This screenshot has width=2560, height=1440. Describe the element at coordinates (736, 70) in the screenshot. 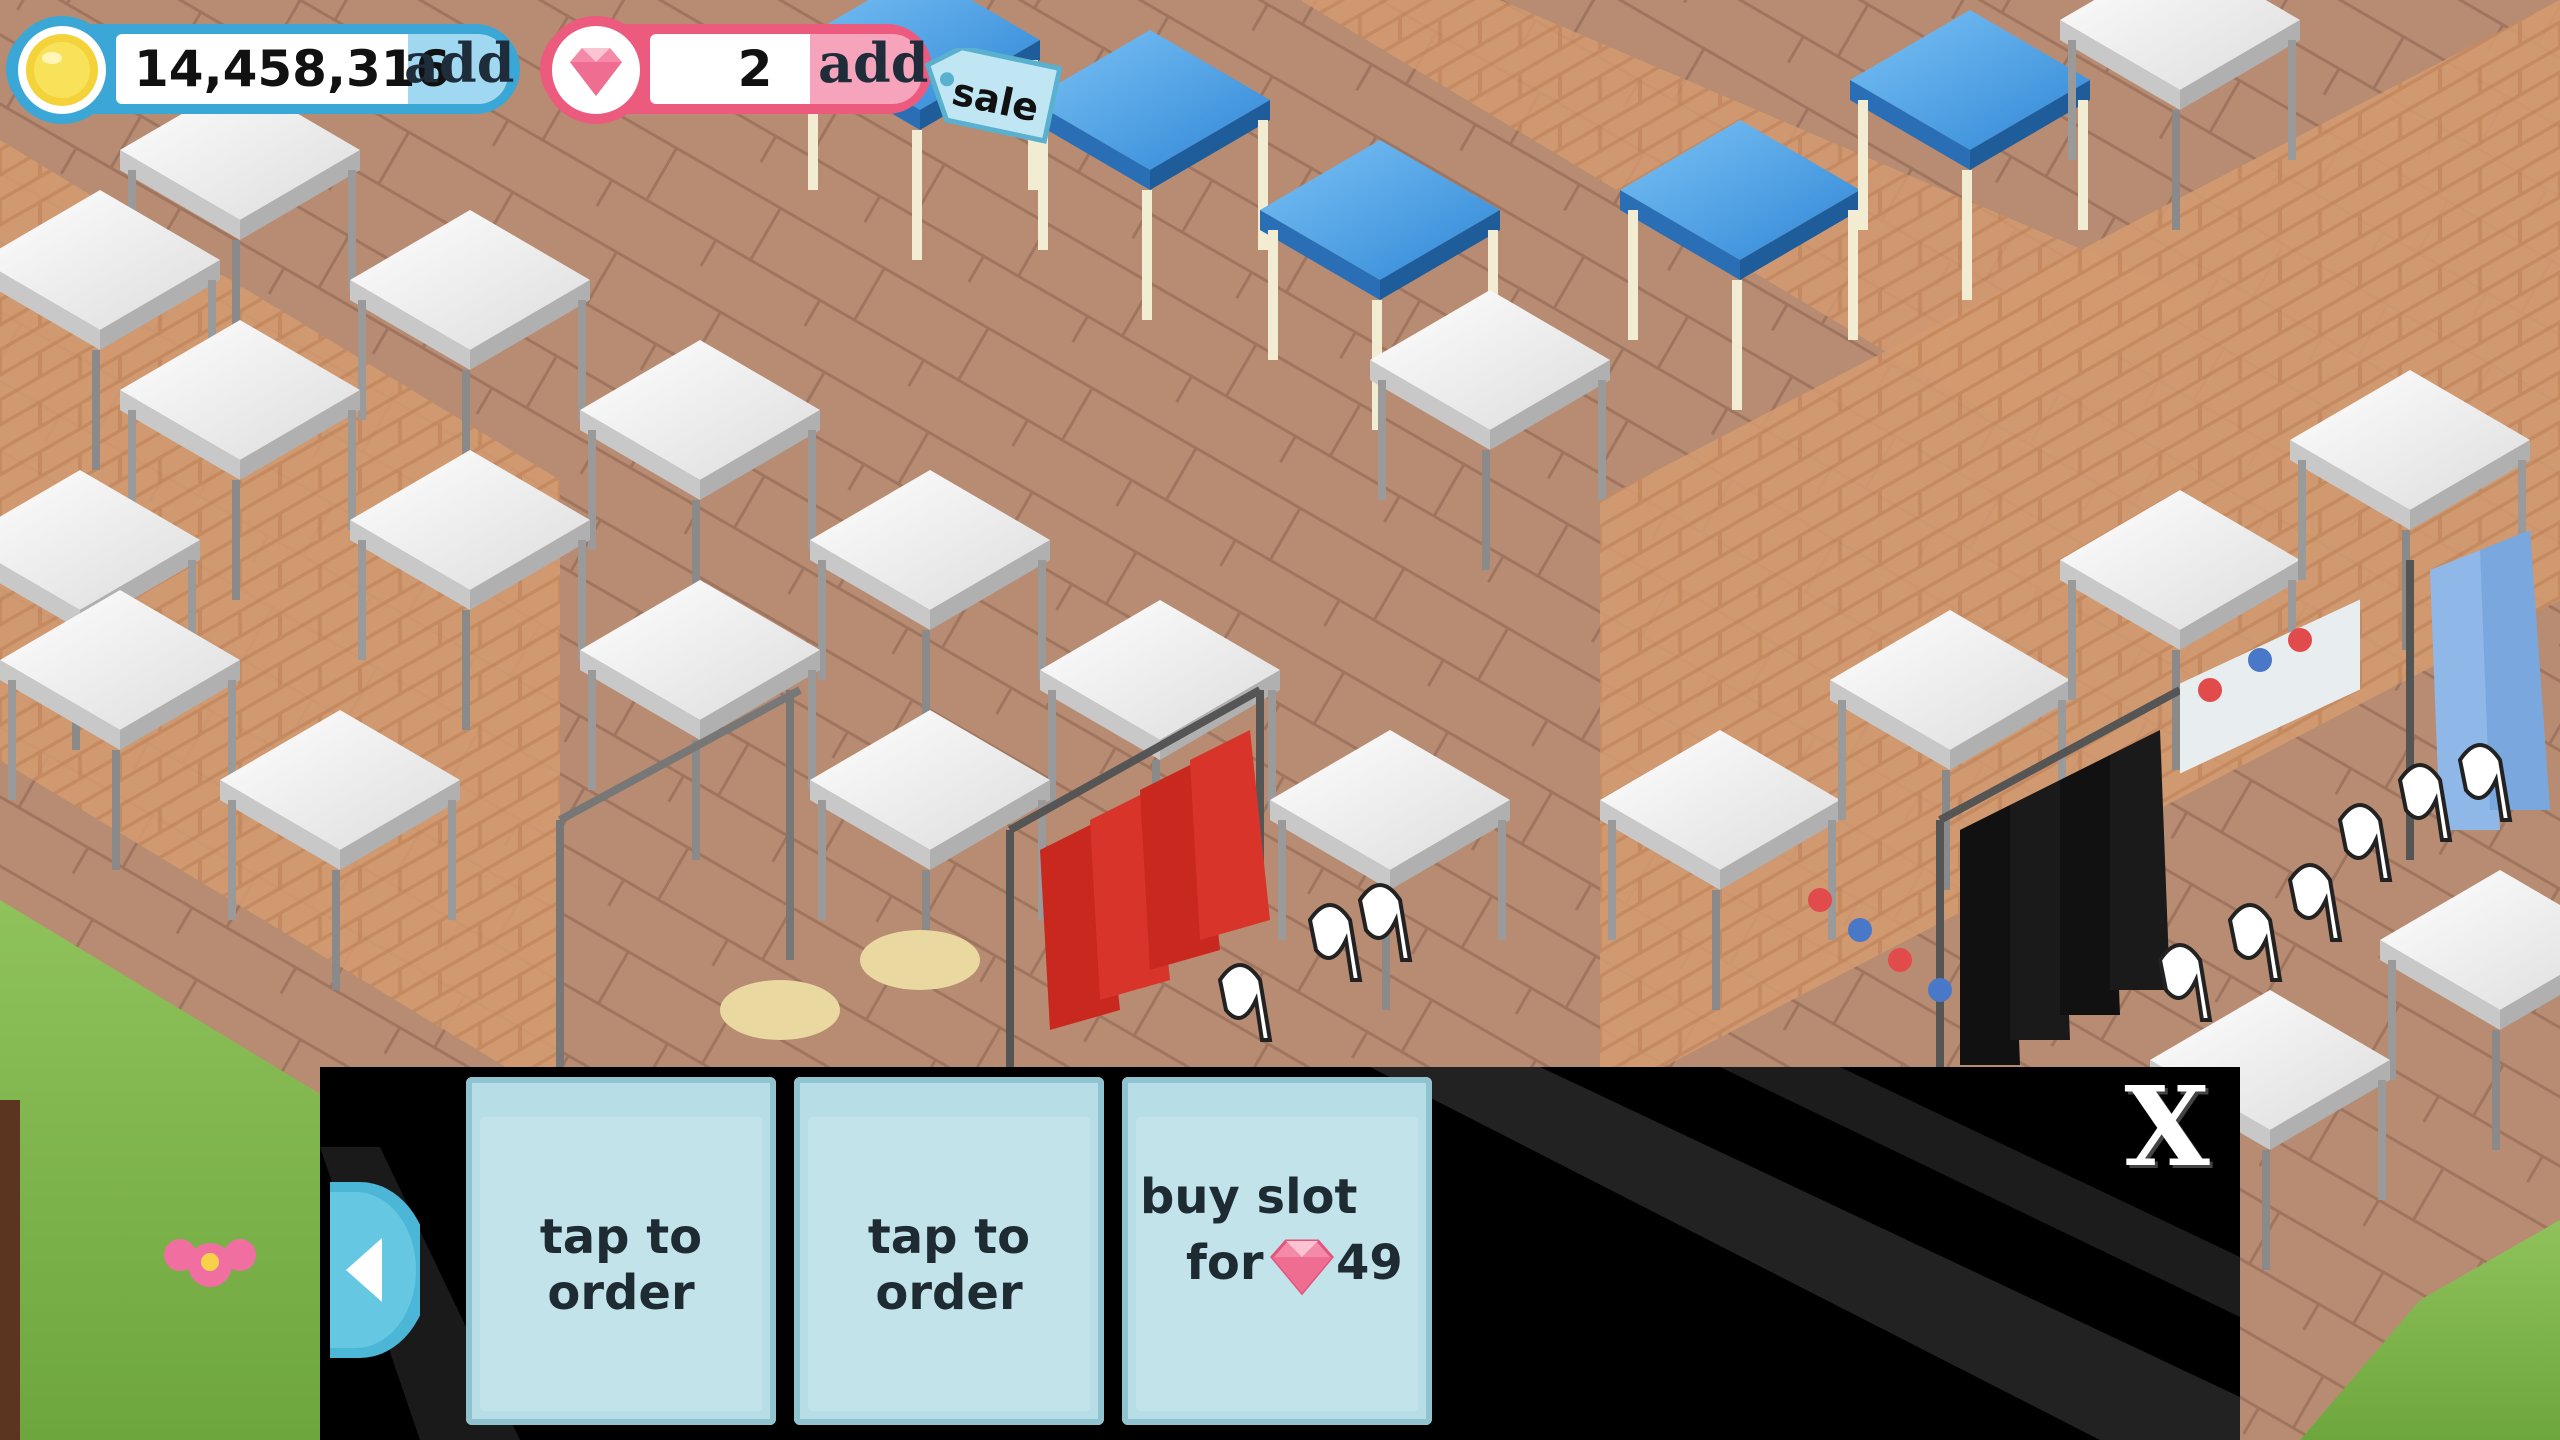

I see `gem-balance-bar: 2 add` at that location.